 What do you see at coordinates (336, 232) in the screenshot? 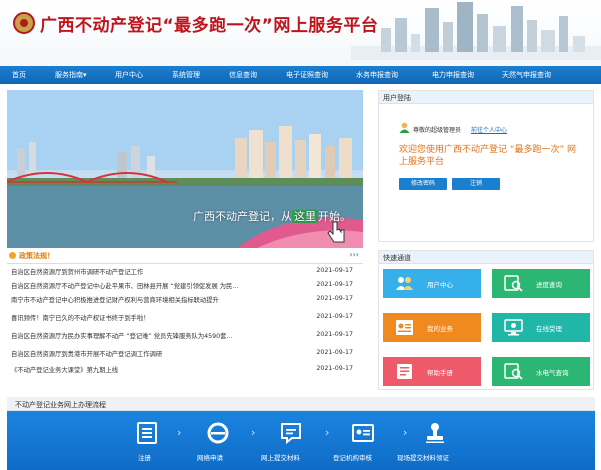
I see `hand-pointer-icon` at bounding box center [336, 232].